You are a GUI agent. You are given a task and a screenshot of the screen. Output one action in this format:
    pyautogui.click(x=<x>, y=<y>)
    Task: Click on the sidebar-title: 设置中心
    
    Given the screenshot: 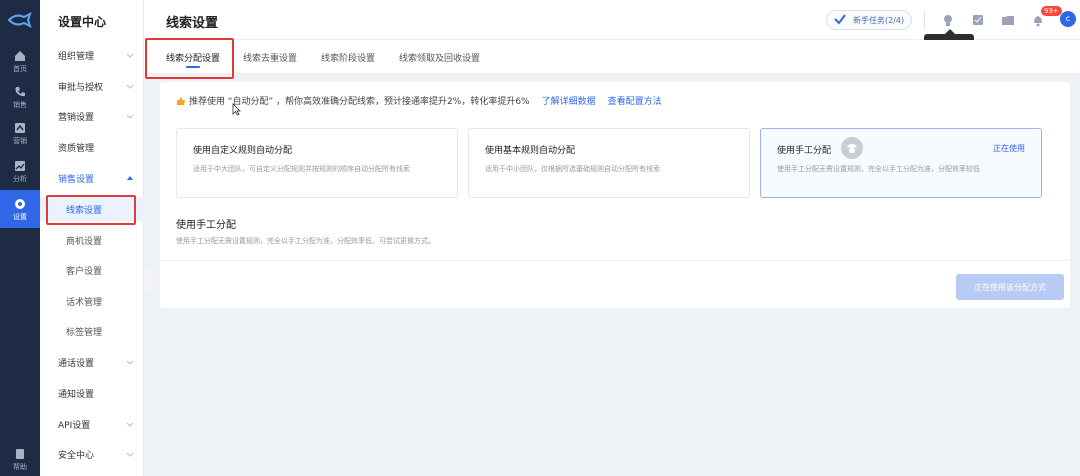 What is the action you would take?
    pyautogui.click(x=82, y=22)
    